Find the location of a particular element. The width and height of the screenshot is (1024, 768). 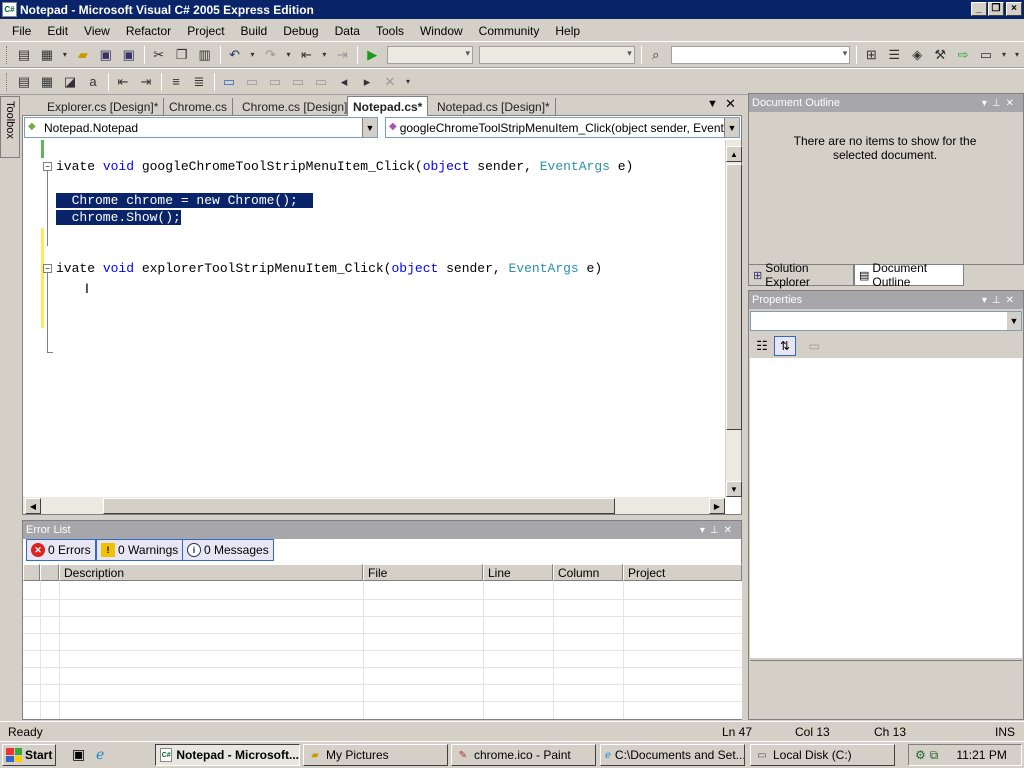

previous-bookmark-in-document-icon: ◂ is located at coordinates (344, 82).